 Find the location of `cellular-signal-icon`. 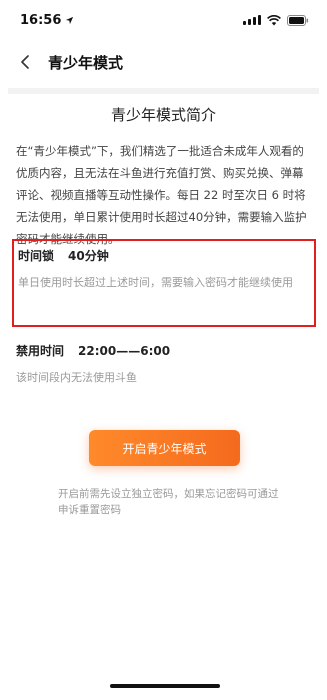

cellular-signal-icon is located at coordinates (252, 20).